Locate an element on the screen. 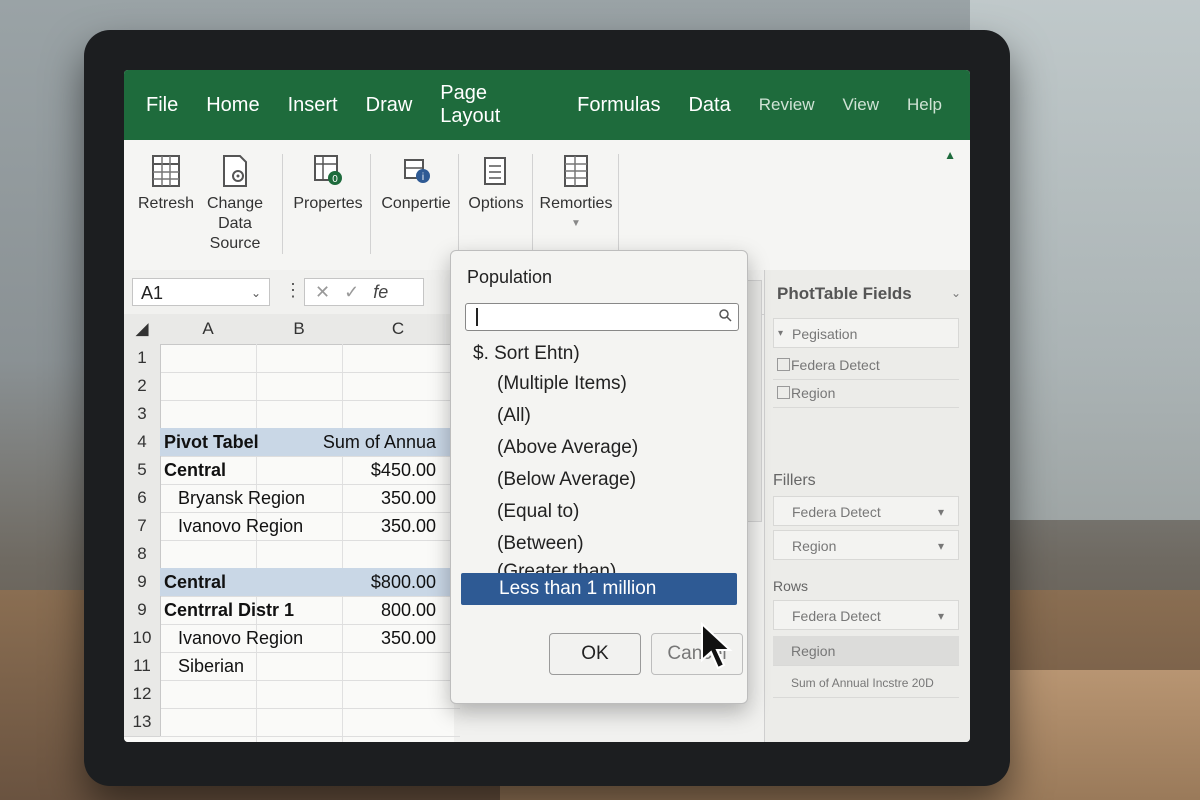 This screenshot has height=800, width=1200. cell-c: 800.00 is located at coordinates (408, 610).